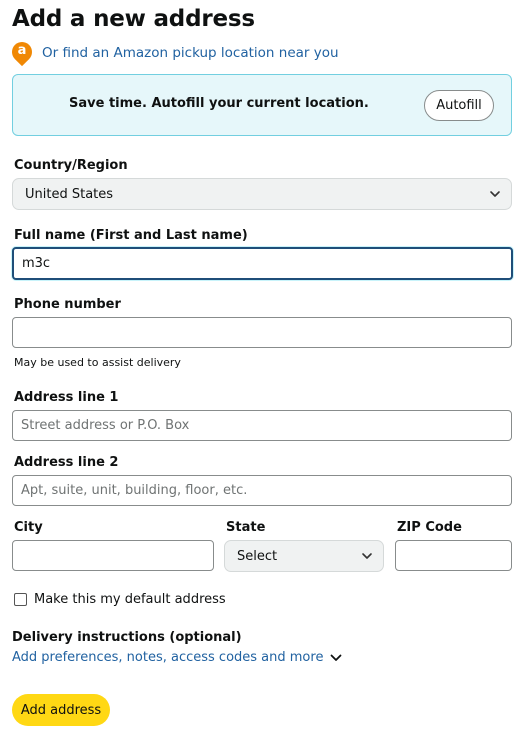  Describe the element at coordinates (459, 105) in the screenshot. I see `autofill-button: Autofill` at that location.